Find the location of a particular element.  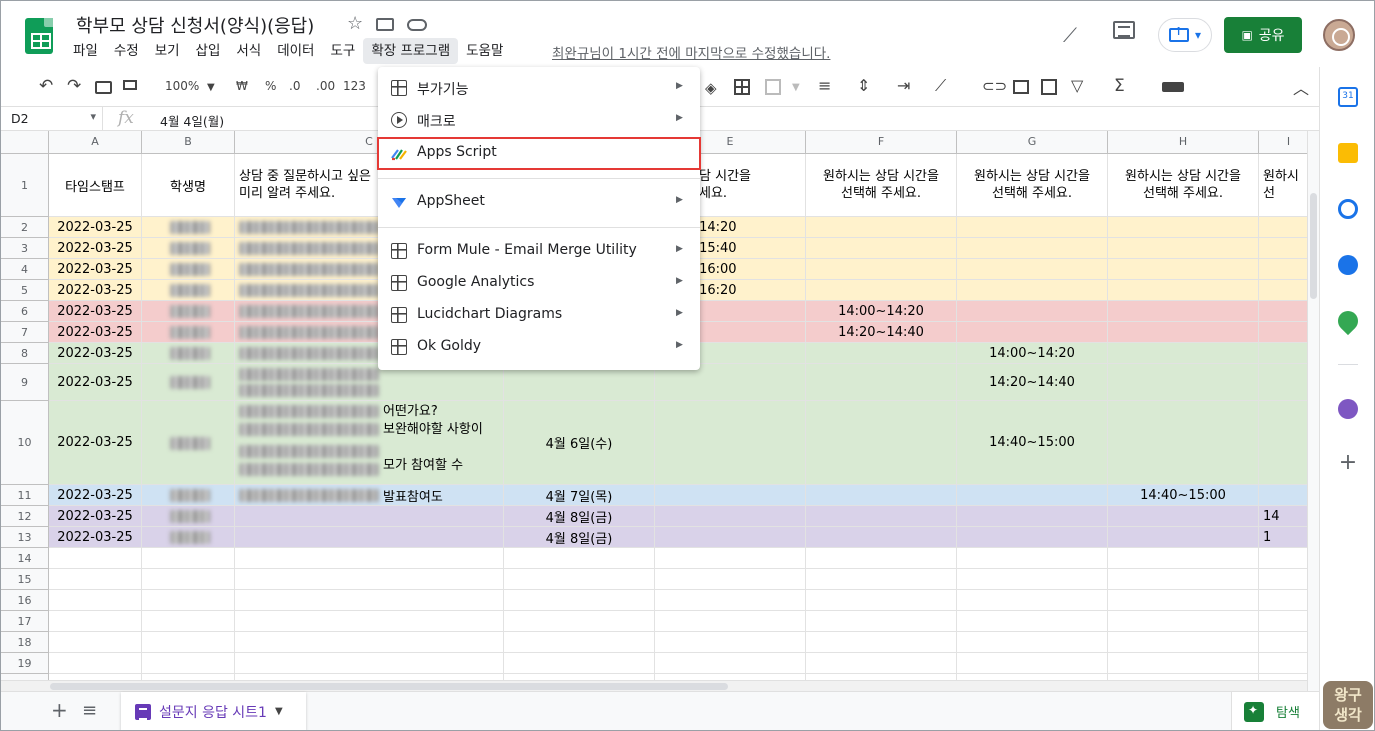

tasks-icon is located at coordinates (1348, 209).